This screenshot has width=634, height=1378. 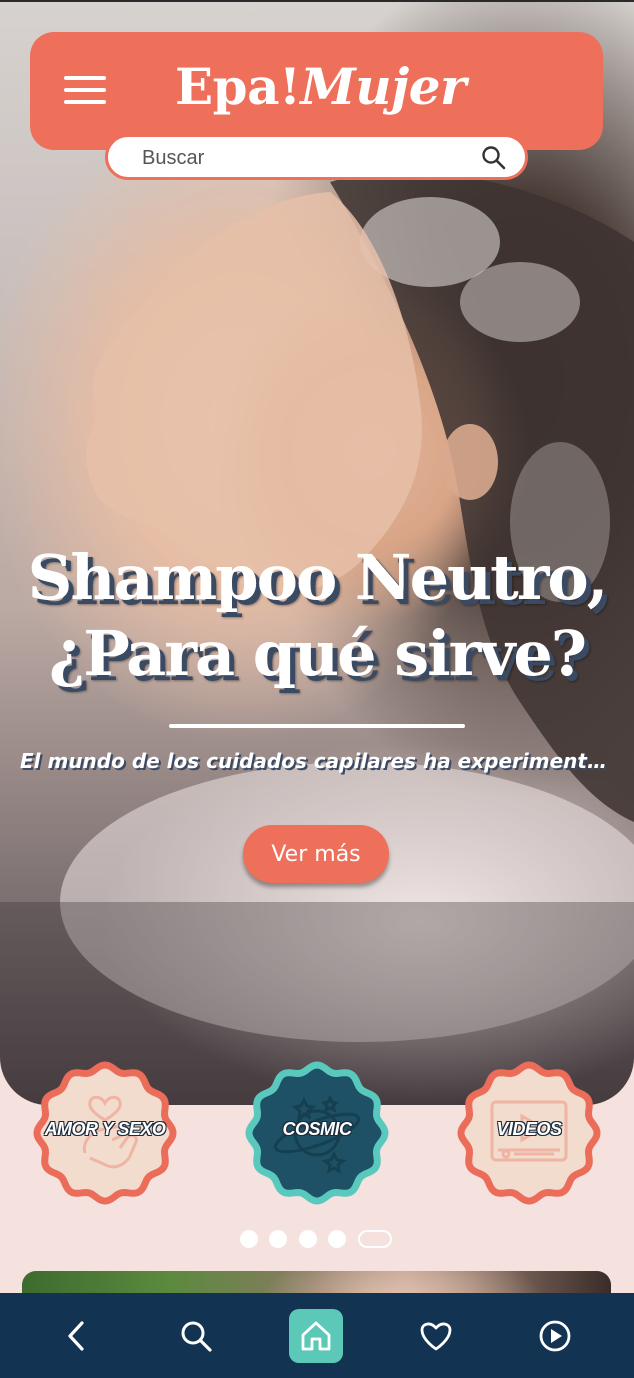 I want to click on app-logo: Epa!Mujer, so click(x=320, y=87).